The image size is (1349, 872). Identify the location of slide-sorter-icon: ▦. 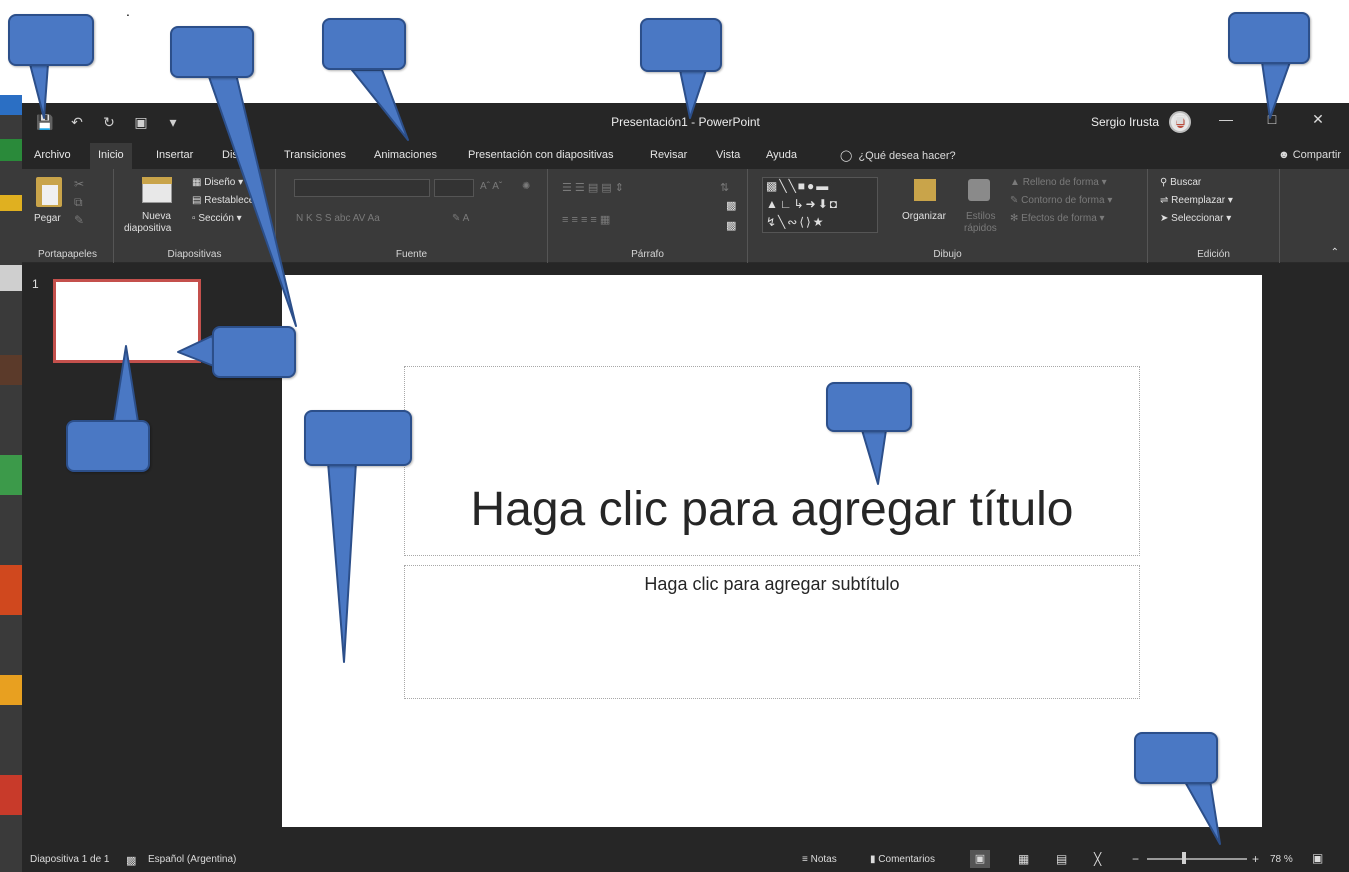
(1023, 859).